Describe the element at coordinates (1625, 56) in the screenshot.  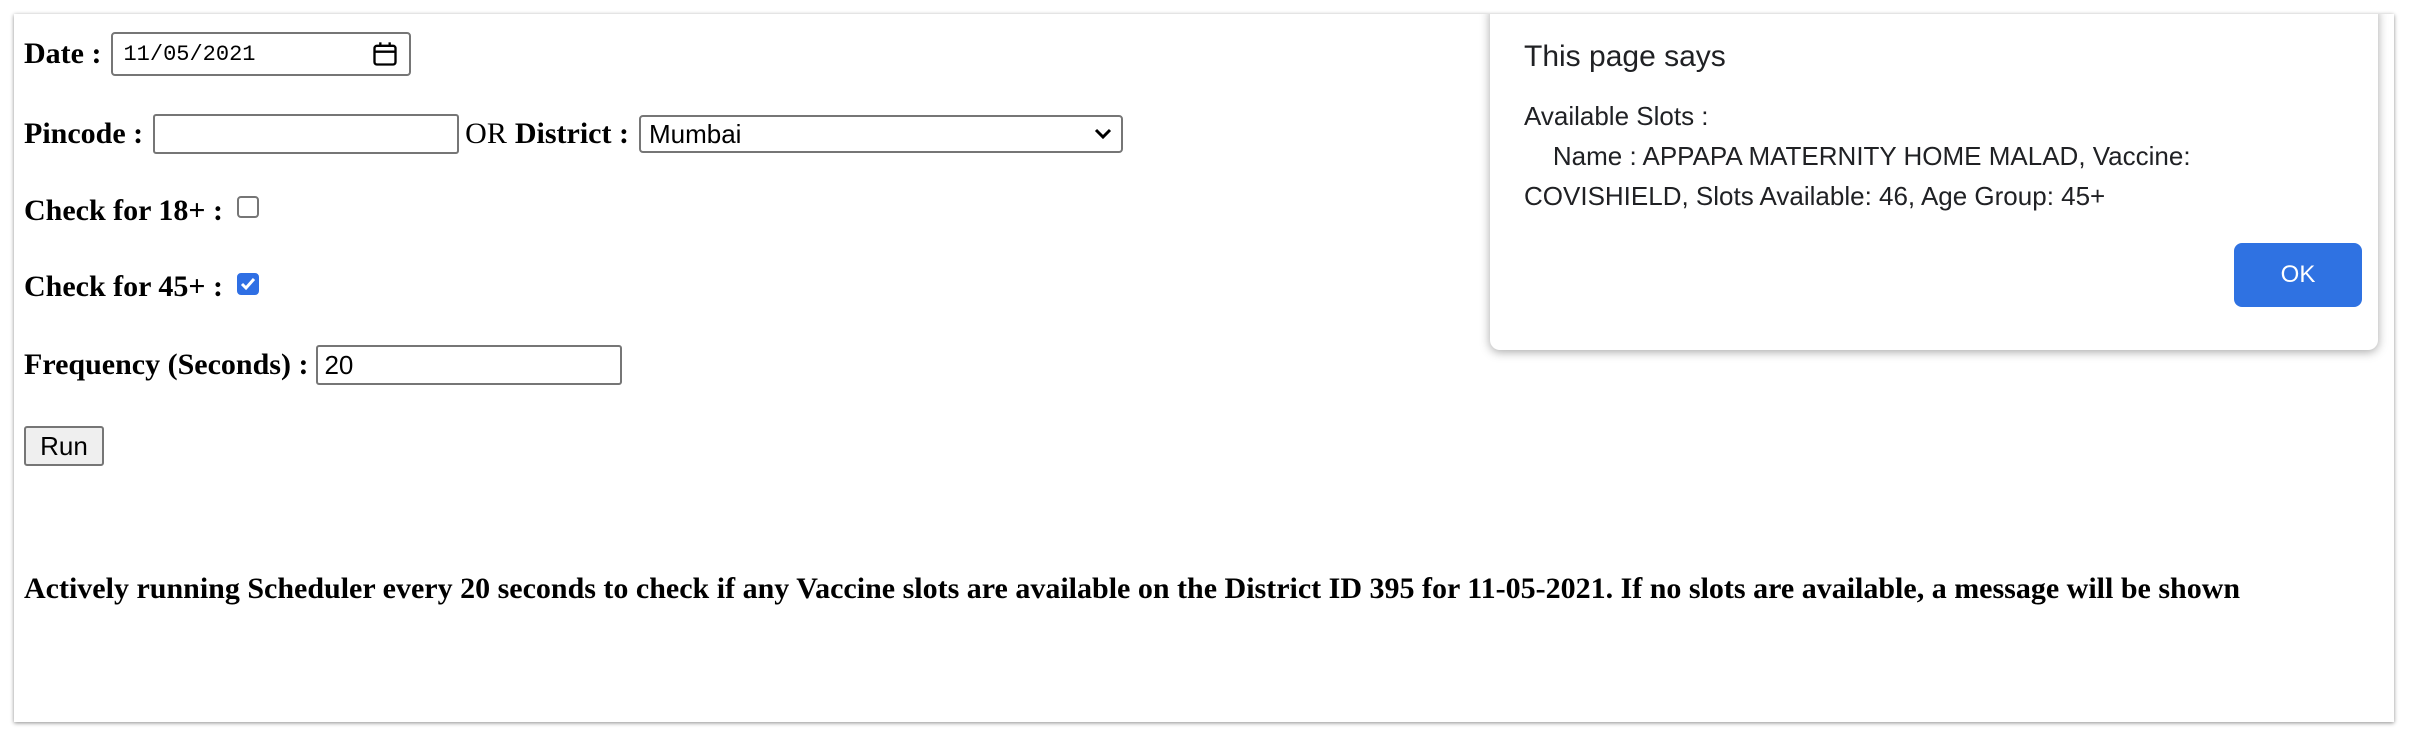
I see `dialog-title: This page says` at that location.